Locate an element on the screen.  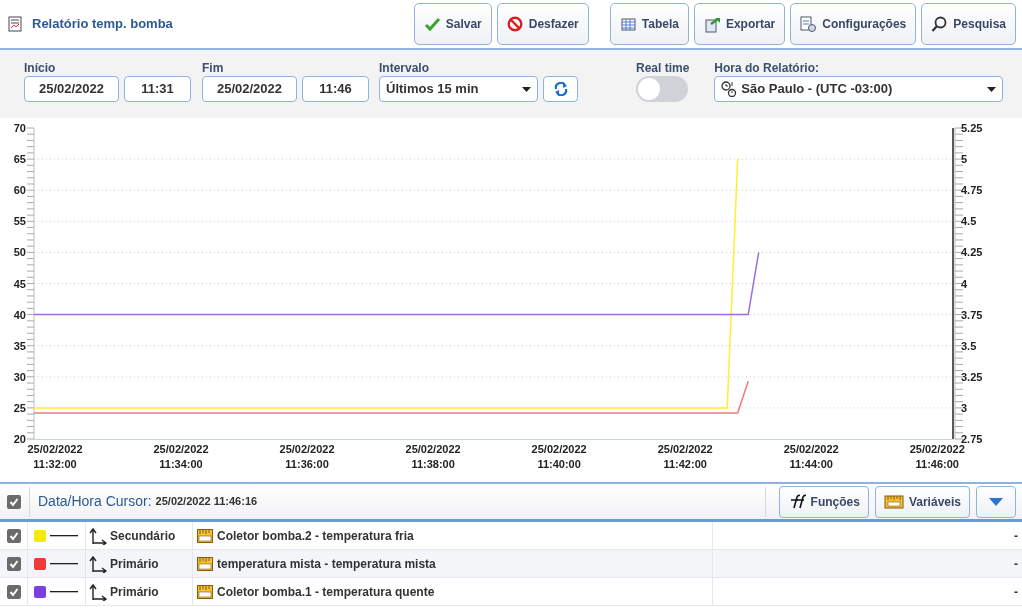
axis-label: 20 is located at coordinates (19, 439).